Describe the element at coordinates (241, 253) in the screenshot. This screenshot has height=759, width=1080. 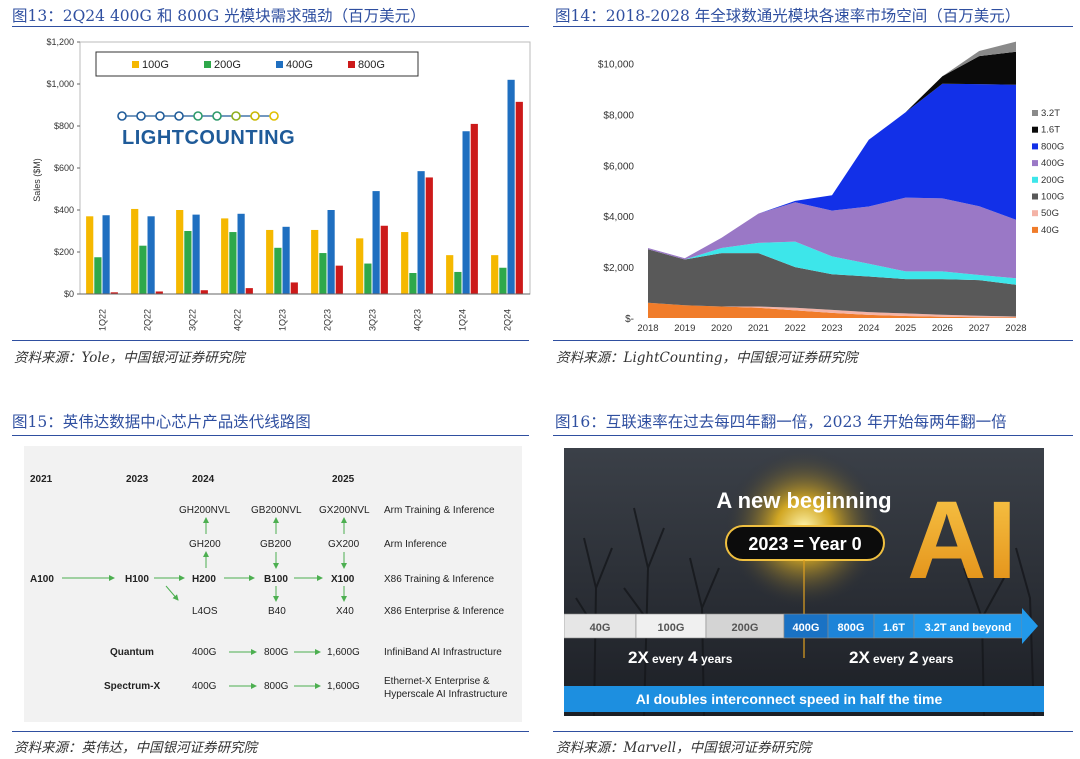
I see `fig13-bar-400g-4q22` at that location.